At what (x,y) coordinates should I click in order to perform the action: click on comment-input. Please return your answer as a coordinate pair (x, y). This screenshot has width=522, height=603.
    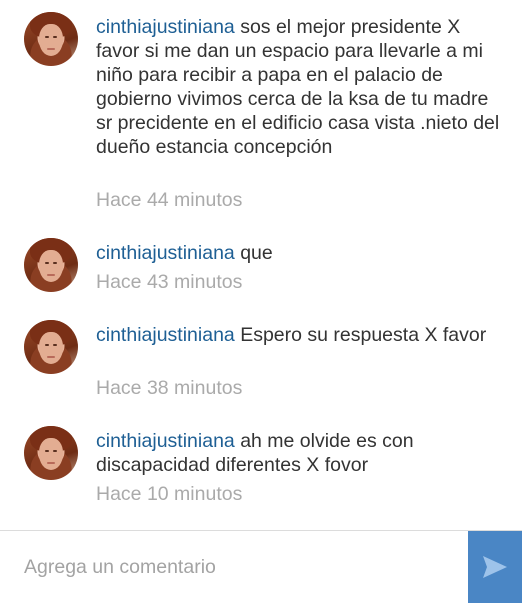
    Looking at the image, I should click on (234, 567).